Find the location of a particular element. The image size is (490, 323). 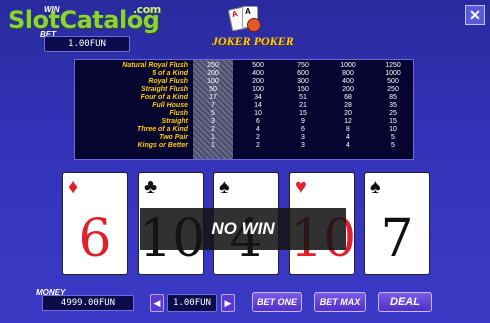

paytable-cell: 600 is located at coordinates (303, 73).